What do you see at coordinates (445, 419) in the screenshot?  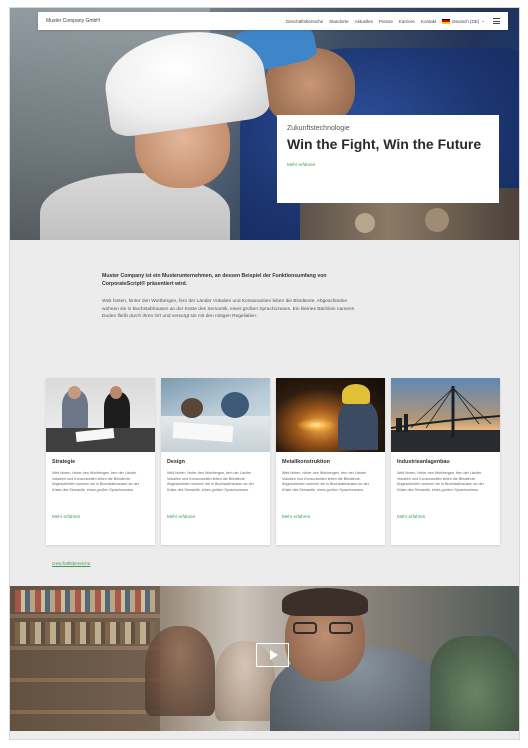 I see `bridge-illustration` at bounding box center [445, 419].